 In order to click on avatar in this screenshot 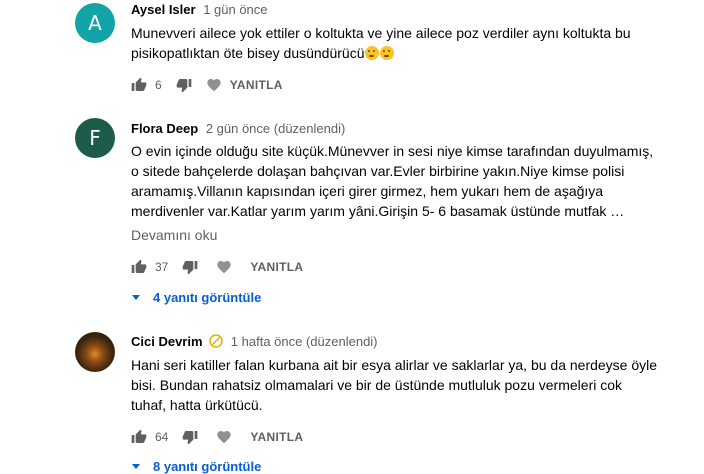, I will do `click(95, 352)`.